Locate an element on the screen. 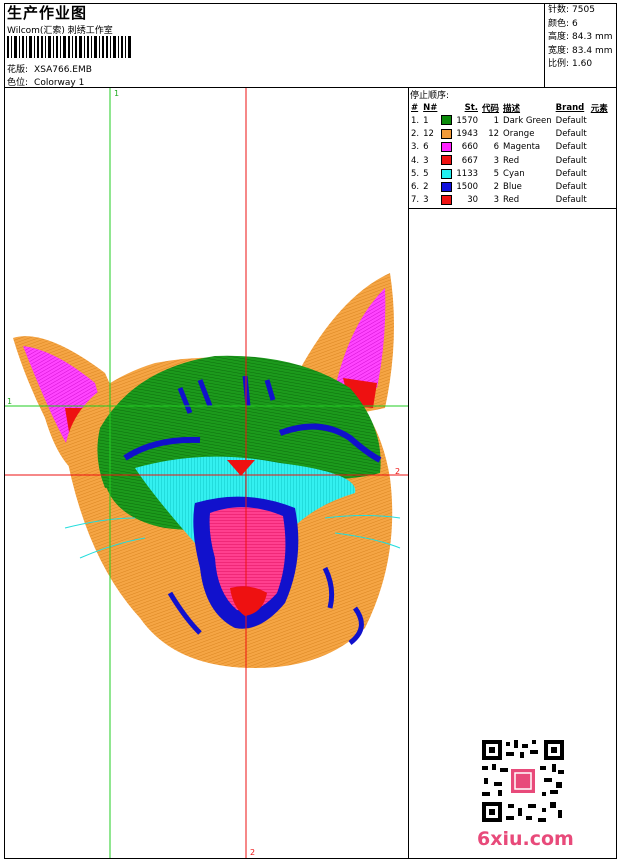 Image resolution: width=620 pixels, height=860 pixels. col-stitches: St. is located at coordinates (471, 108).